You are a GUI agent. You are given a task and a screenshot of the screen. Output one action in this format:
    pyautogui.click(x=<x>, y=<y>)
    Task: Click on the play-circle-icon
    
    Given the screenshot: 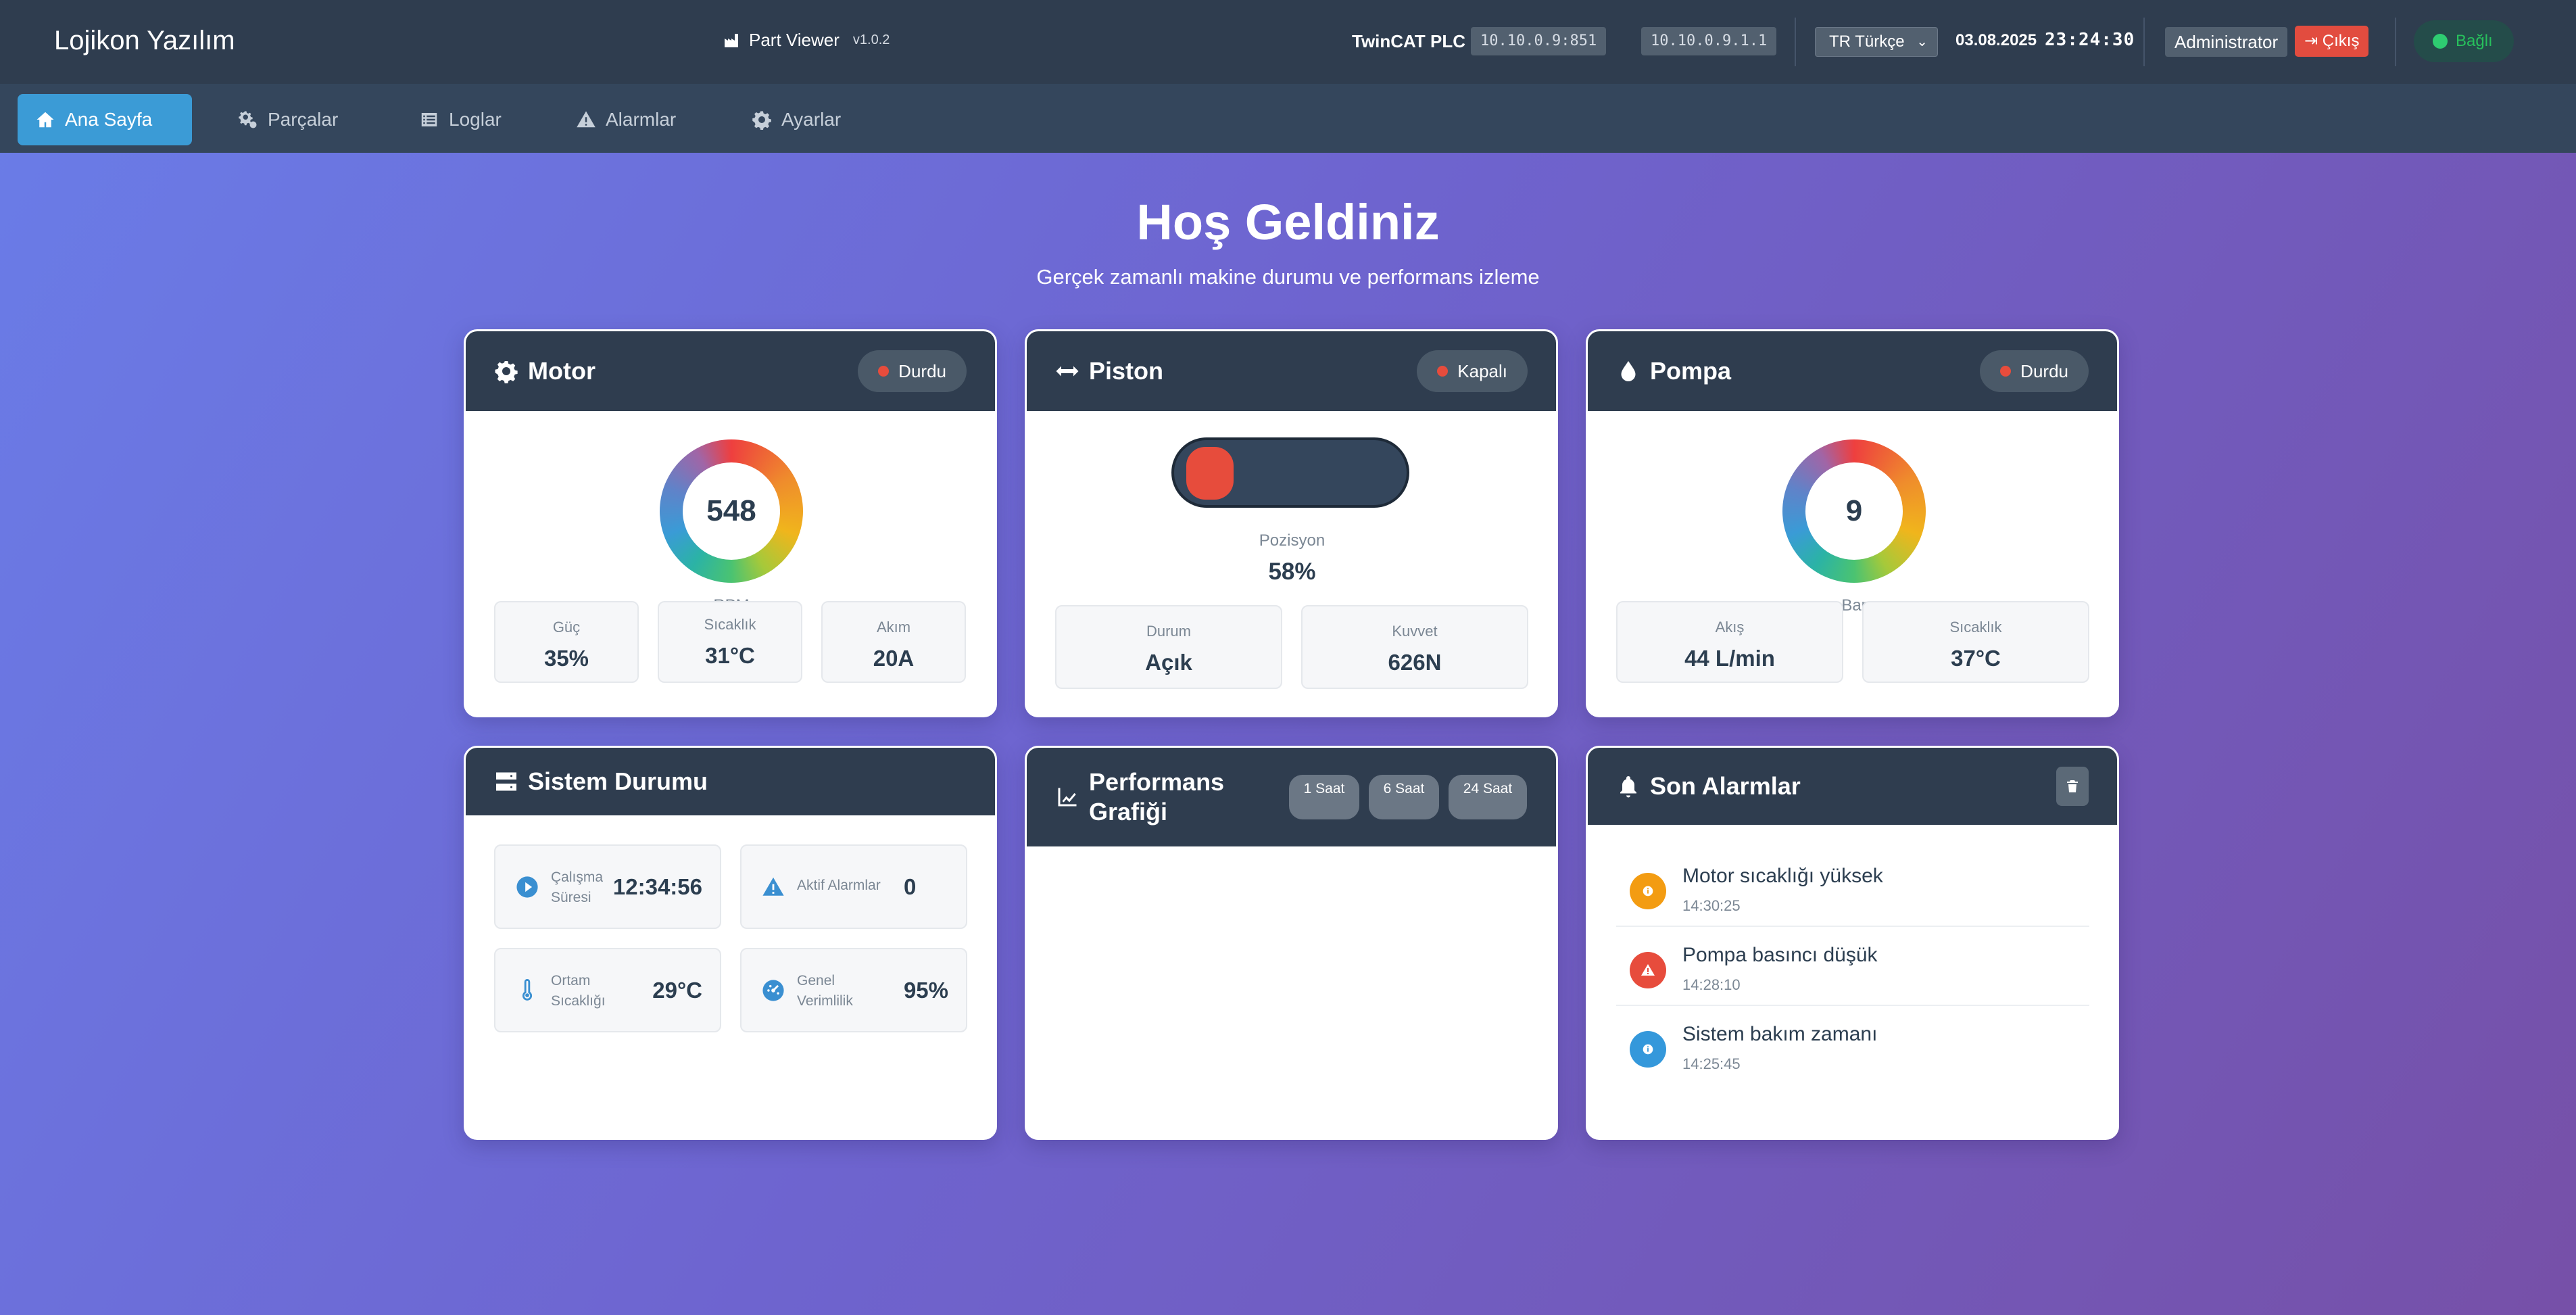 What is the action you would take?
    pyautogui.click(x=527, y=887)
    